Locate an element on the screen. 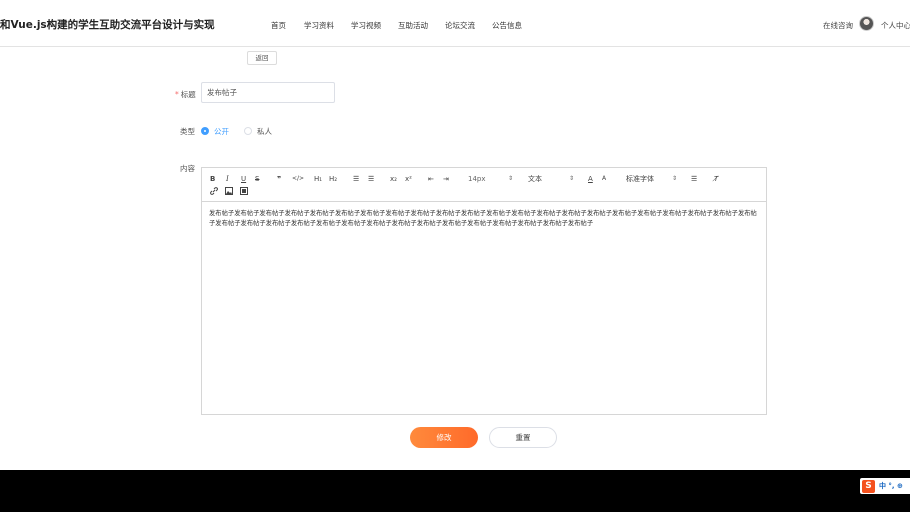 Image resolution: width=910 pixels, height=512 pixels. nav-item-forum: 论坛交流 is located at coordinates (460, 25).